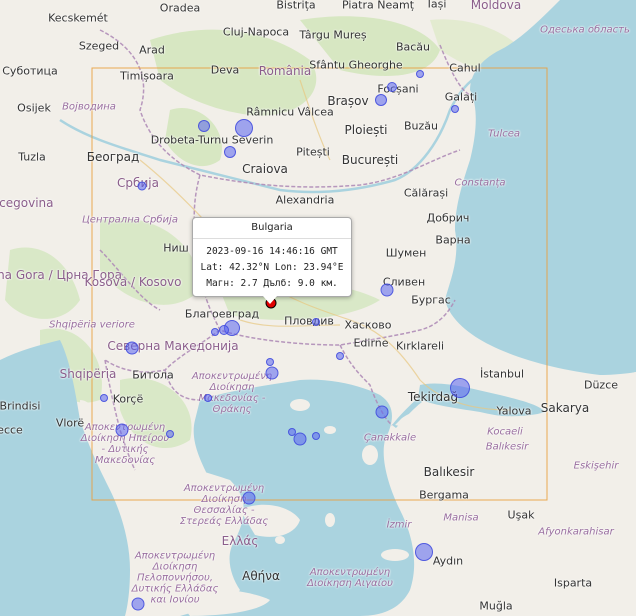  Describe the element at coordinates (11, 430) in the screenshot. I see `map-label-lecce: ecce` at that location.